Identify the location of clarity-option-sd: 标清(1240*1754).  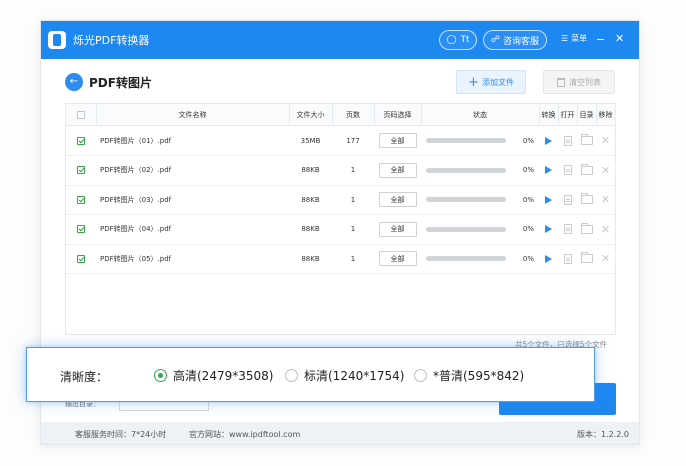
(344, 375).